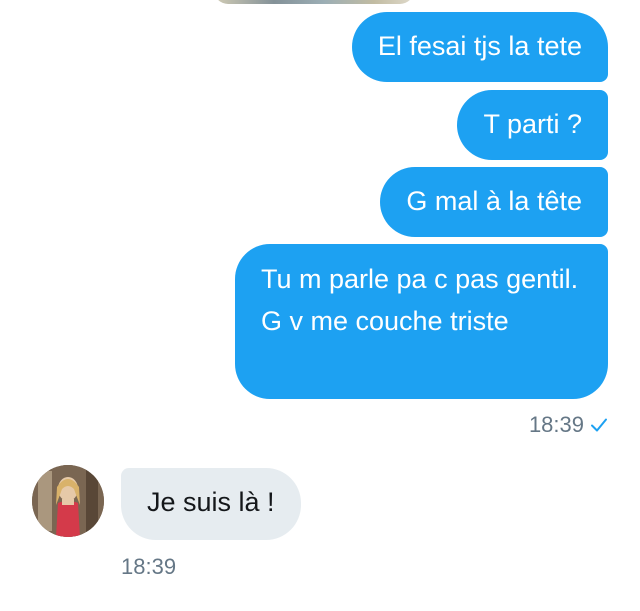 This screenshot has width=640, height=611. What do you see at coordinates (599, 425) in the screenshot?
I see `checkmark-icon` at bounding box center [599, 425].